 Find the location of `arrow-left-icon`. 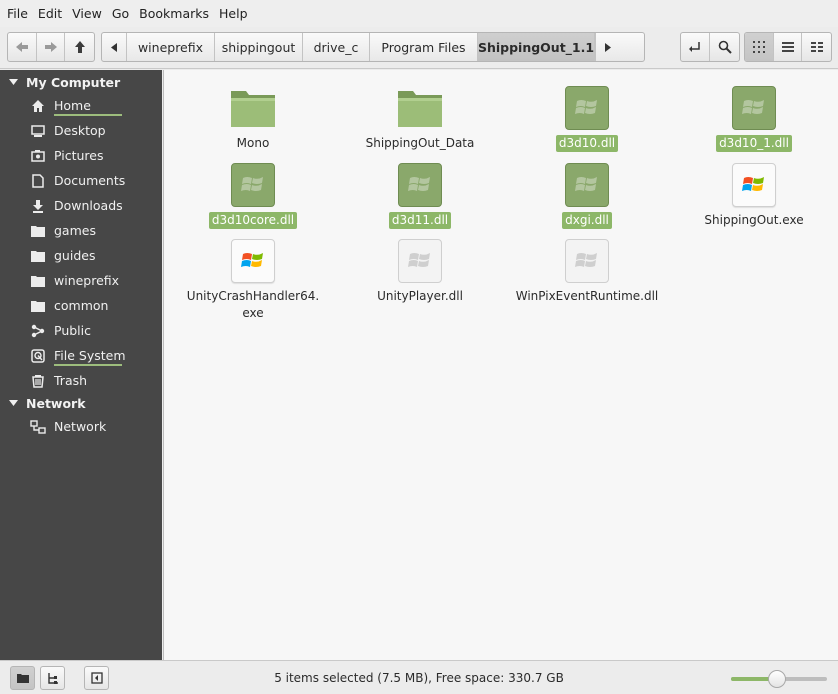

arrow-left-icon is located at coordinates (21, 47).